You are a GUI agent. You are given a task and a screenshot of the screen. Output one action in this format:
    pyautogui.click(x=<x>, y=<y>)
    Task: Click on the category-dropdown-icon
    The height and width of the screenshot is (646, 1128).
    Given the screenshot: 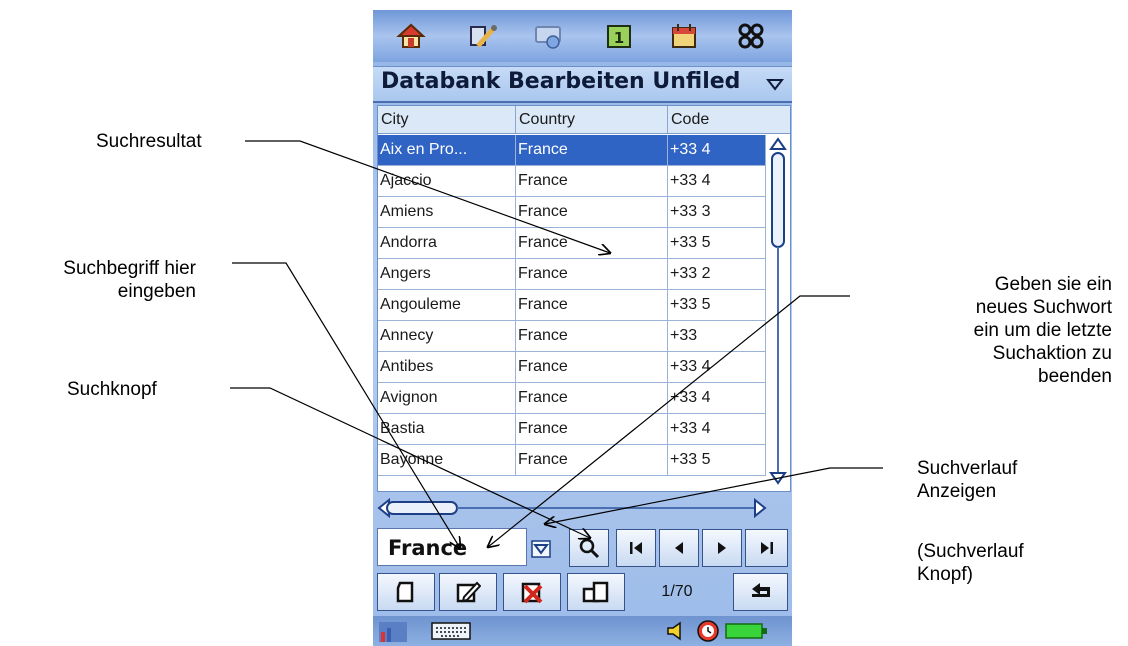 What is the action you would take?
    pyautogui.click(x=775, y=84)
    